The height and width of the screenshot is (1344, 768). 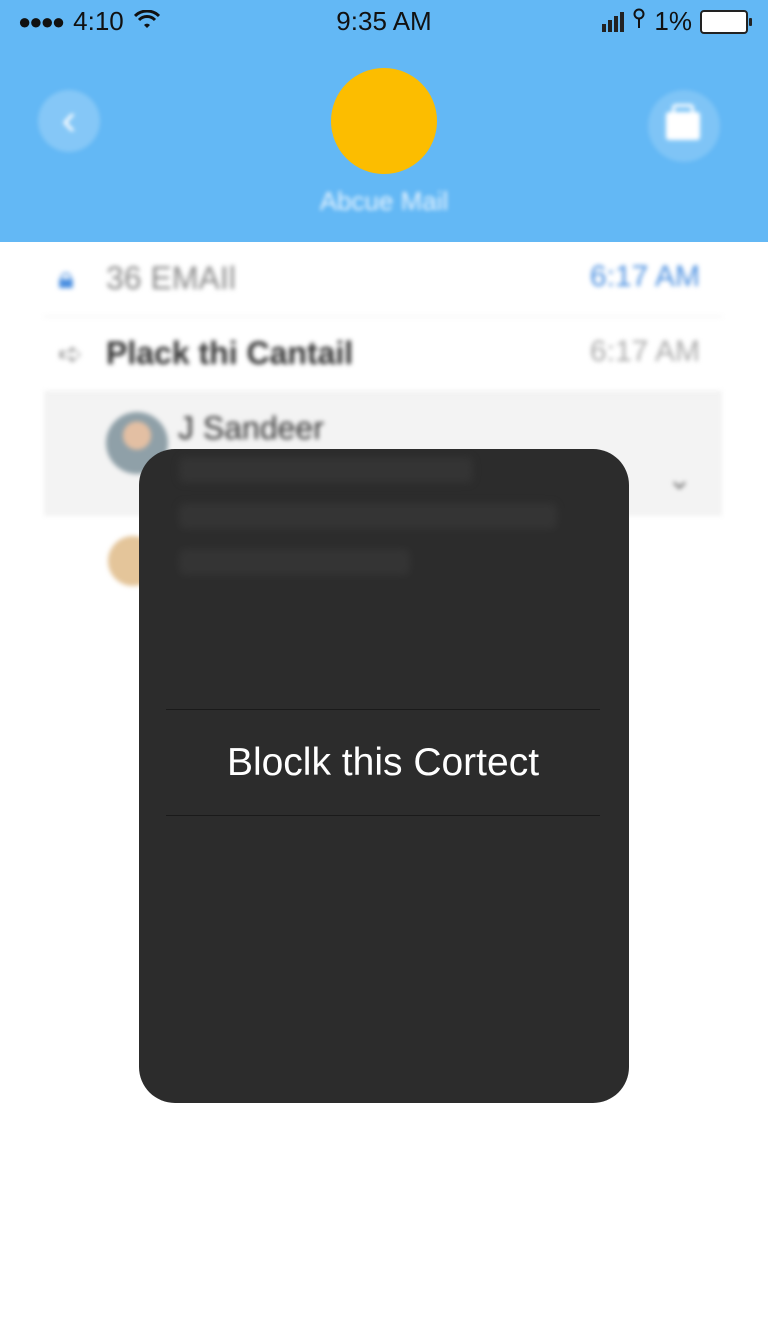 I want to click on status-right: 1%, so click(x=677, y=21).